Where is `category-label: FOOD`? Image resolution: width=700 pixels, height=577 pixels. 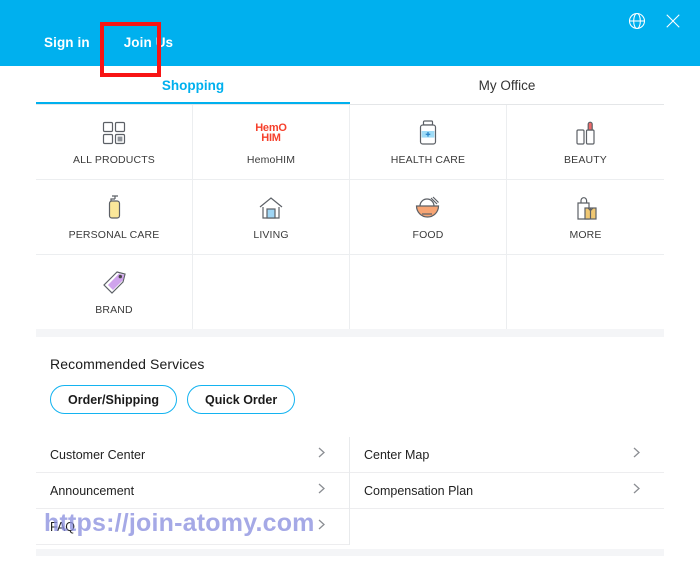
category-label: FOOD is located at coordinates (428, 235).